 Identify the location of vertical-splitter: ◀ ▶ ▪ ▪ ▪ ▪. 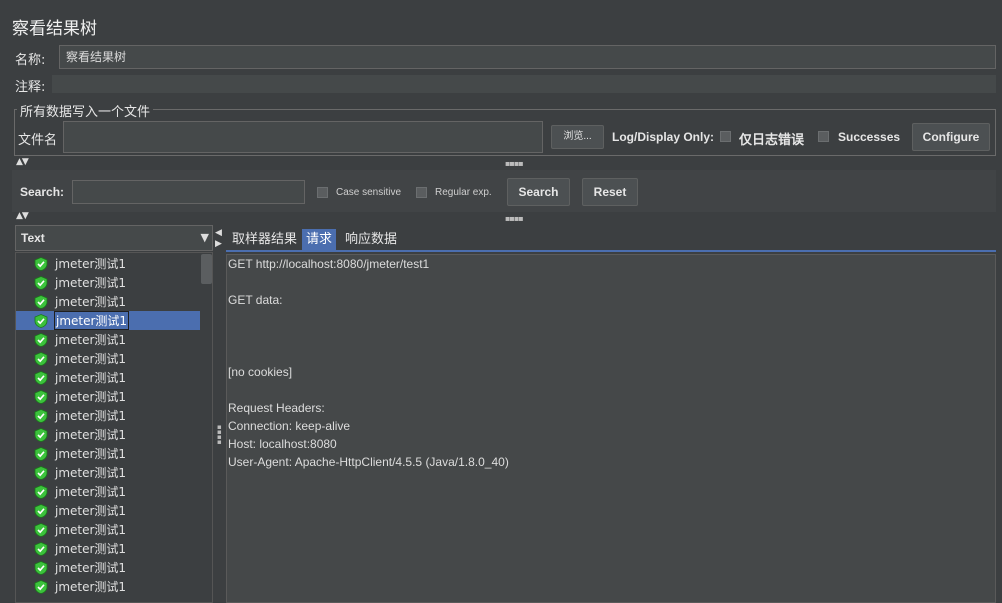
(220, 414).